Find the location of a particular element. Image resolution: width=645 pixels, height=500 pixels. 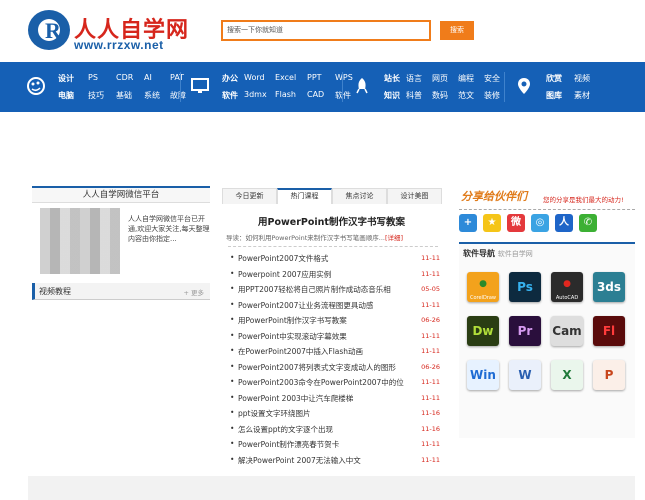

coreldraw-icon: ● CorelDraw is located at coordinates (483, 287).